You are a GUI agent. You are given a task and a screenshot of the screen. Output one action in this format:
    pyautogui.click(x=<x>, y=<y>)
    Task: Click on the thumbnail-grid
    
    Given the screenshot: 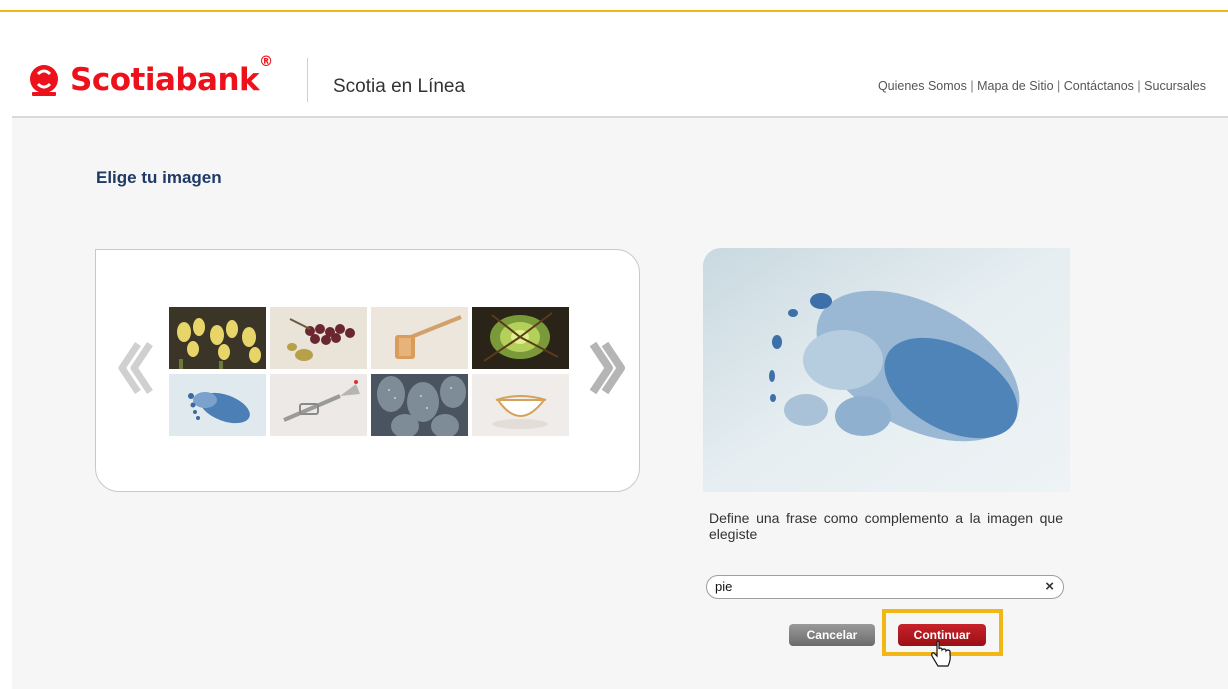 What is the action you would take?
    pyautogui.click(x=369, y=371)
    